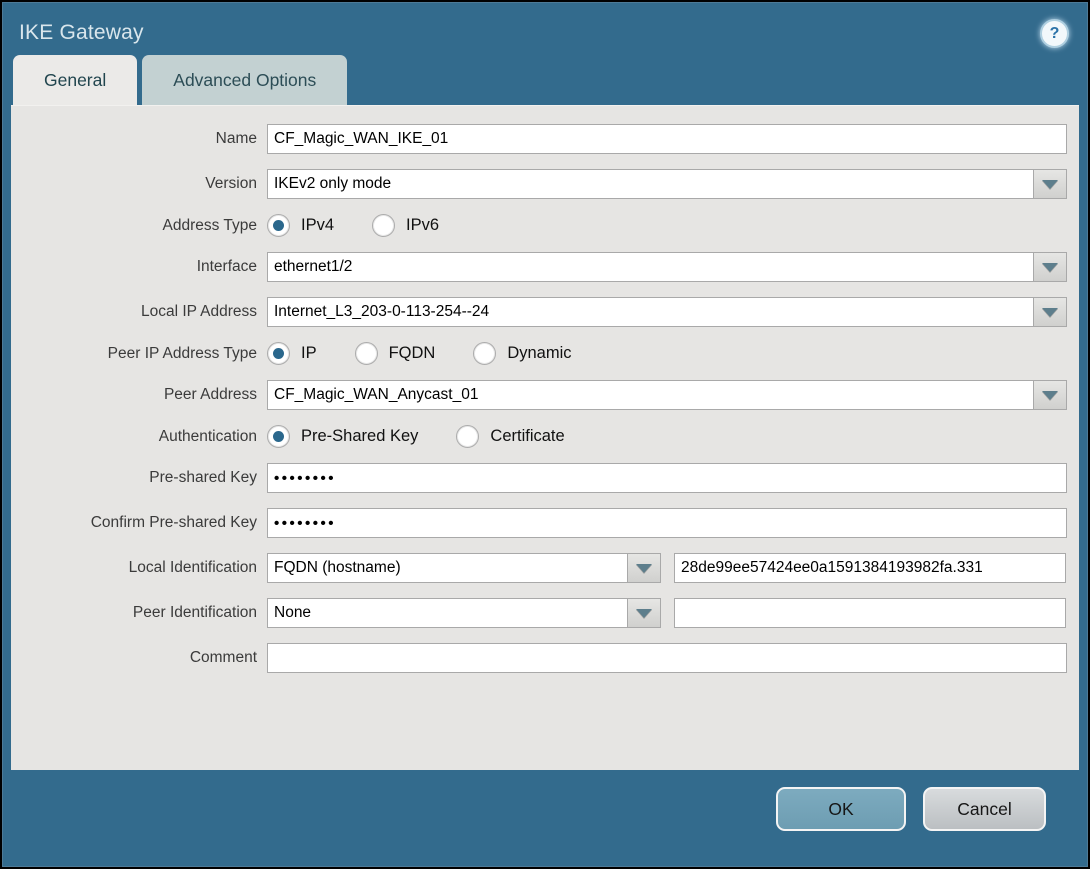  What do you see at coordinates (423, 225) in the screenshot?
I see `radio-ipv6-label: IPv6` at bounding box center [423, 225].